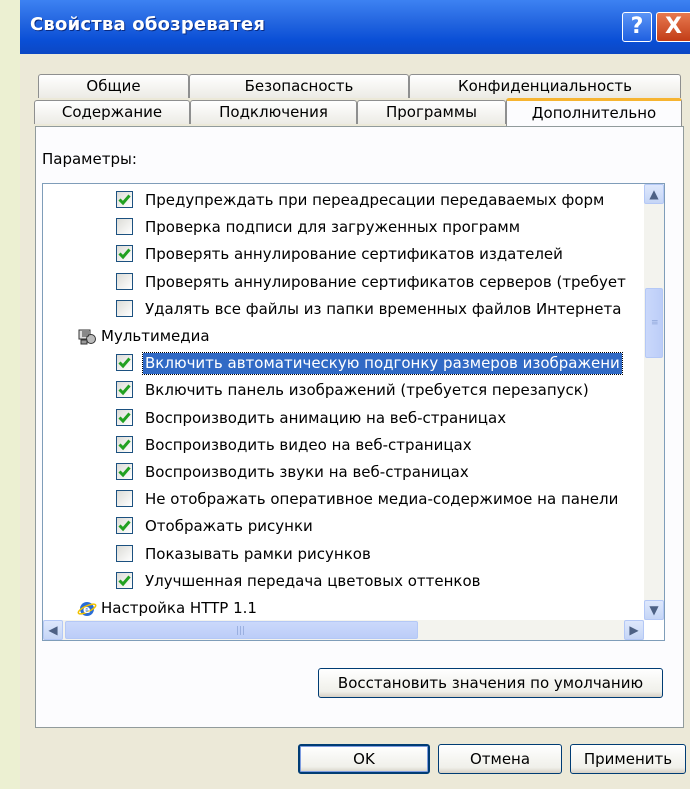 The image size is (690, 789). I want to click on option-label: Улучшенная передача цветовых оттенков, so click(313, 580).